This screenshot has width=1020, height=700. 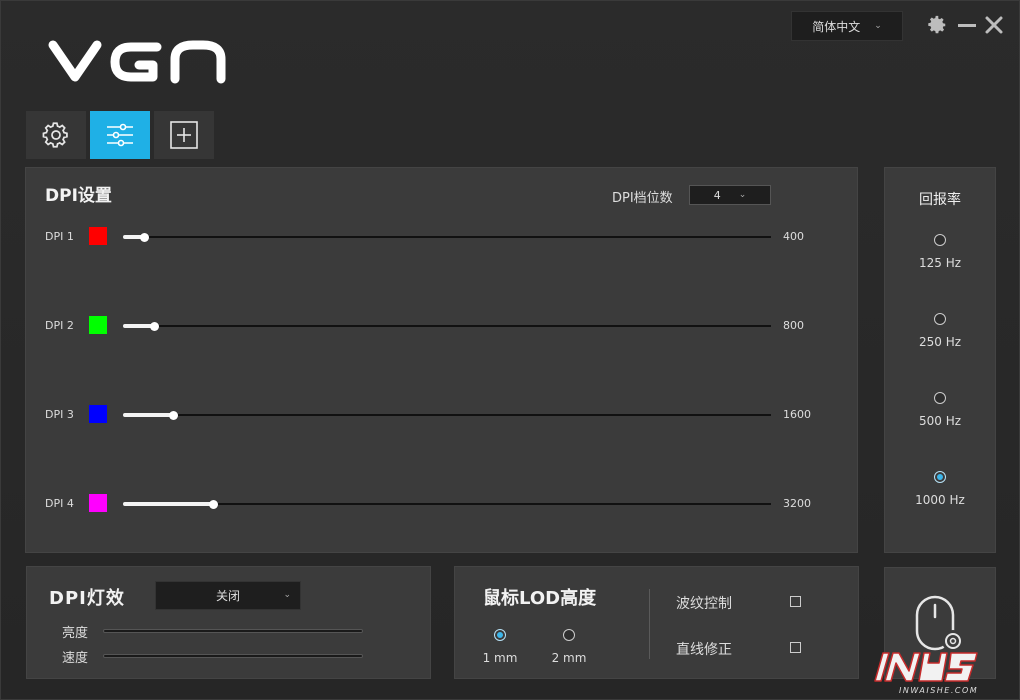 I want to click on dpi-row: DPI 3 1600, so click(x=435, y=415).